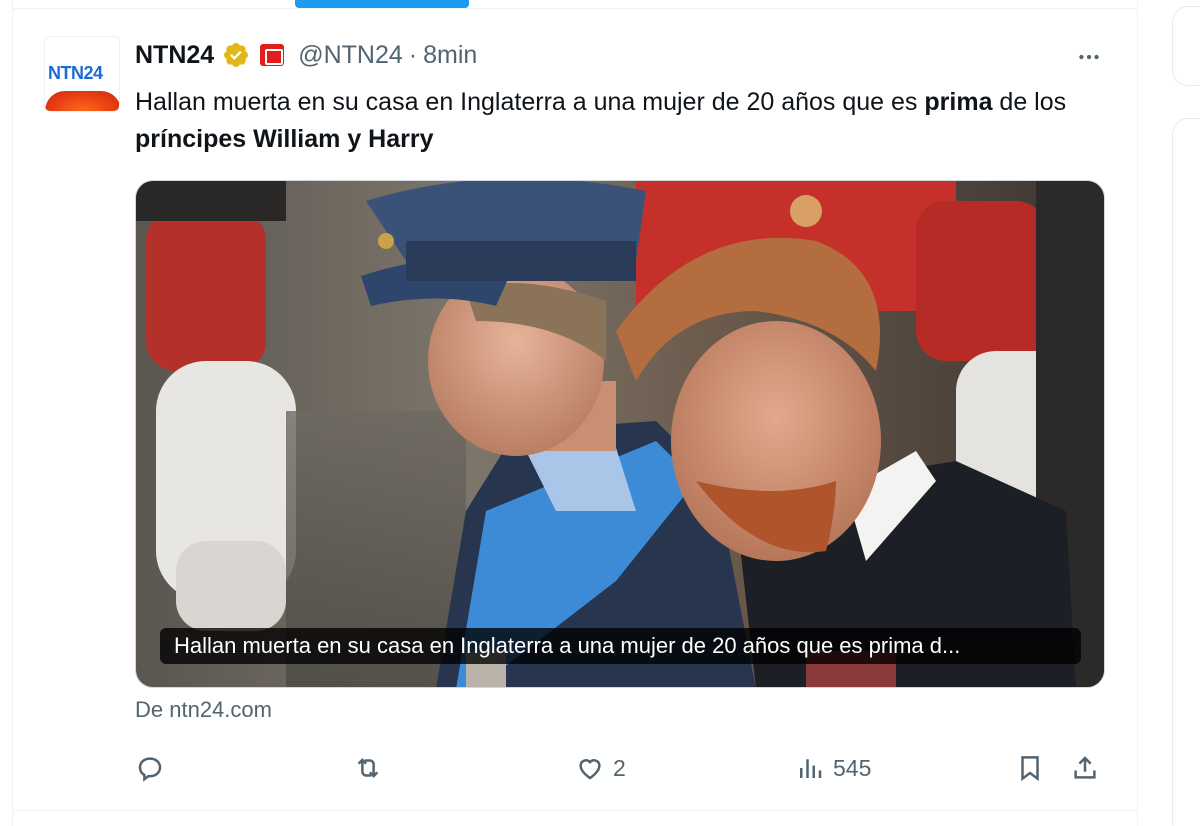 The height and width of the screenshot is (826, 1200). What do you see at coordinates (272, 55) in the screenshot?
I see `government-flag-icon` at bounding box center [272, 55].